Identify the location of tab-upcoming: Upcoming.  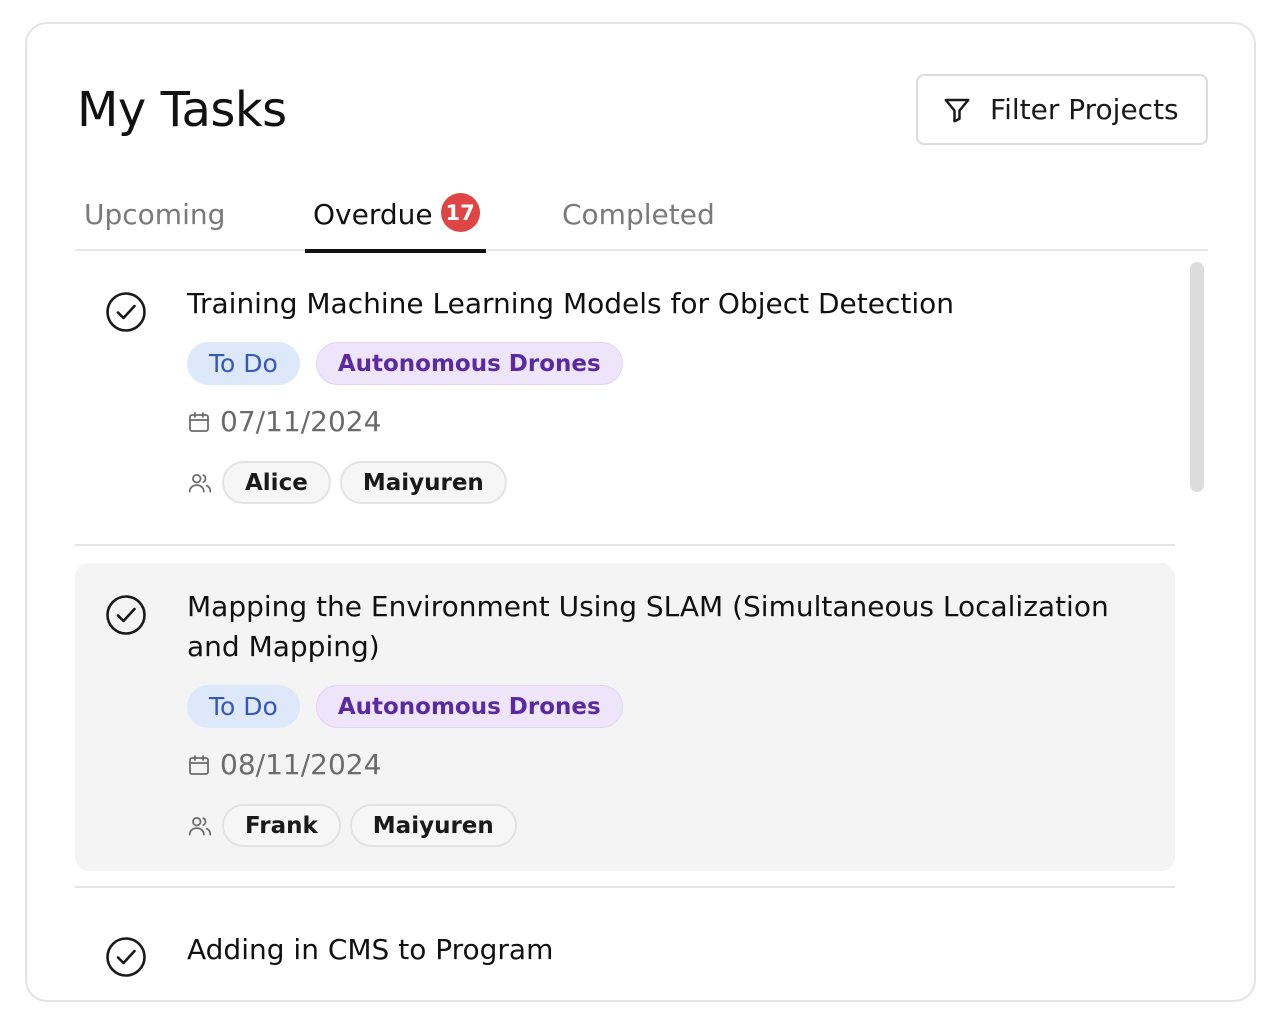
(154, 220).